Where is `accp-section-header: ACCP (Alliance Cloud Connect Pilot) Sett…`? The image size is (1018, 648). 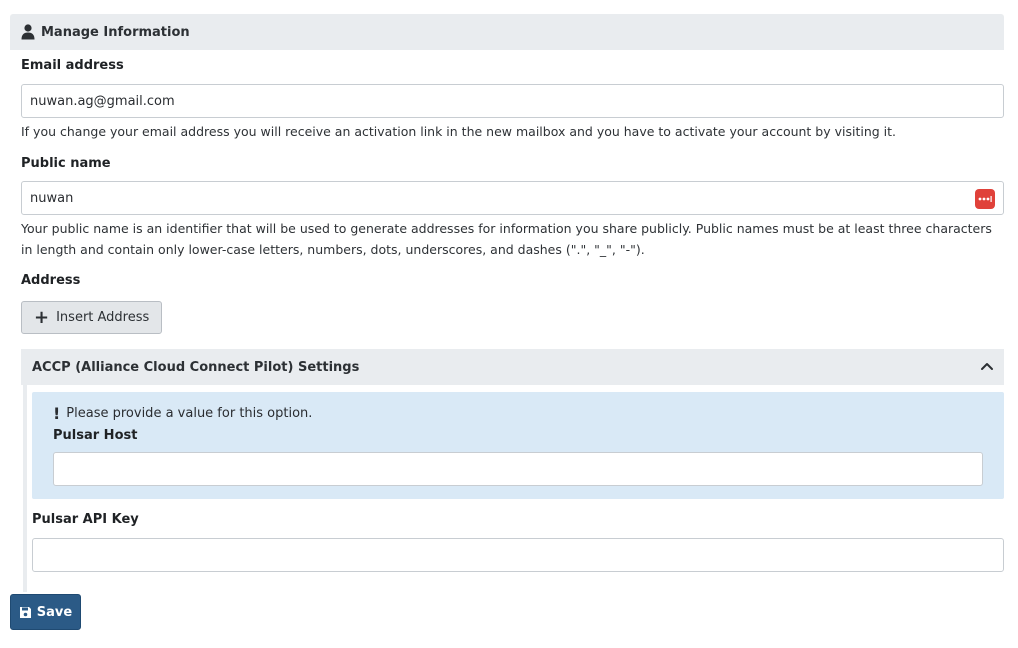
accp-section-header: ACCP (Alliance Cloud Connect Pilot) Sett… is located at coordinates (512, 367).